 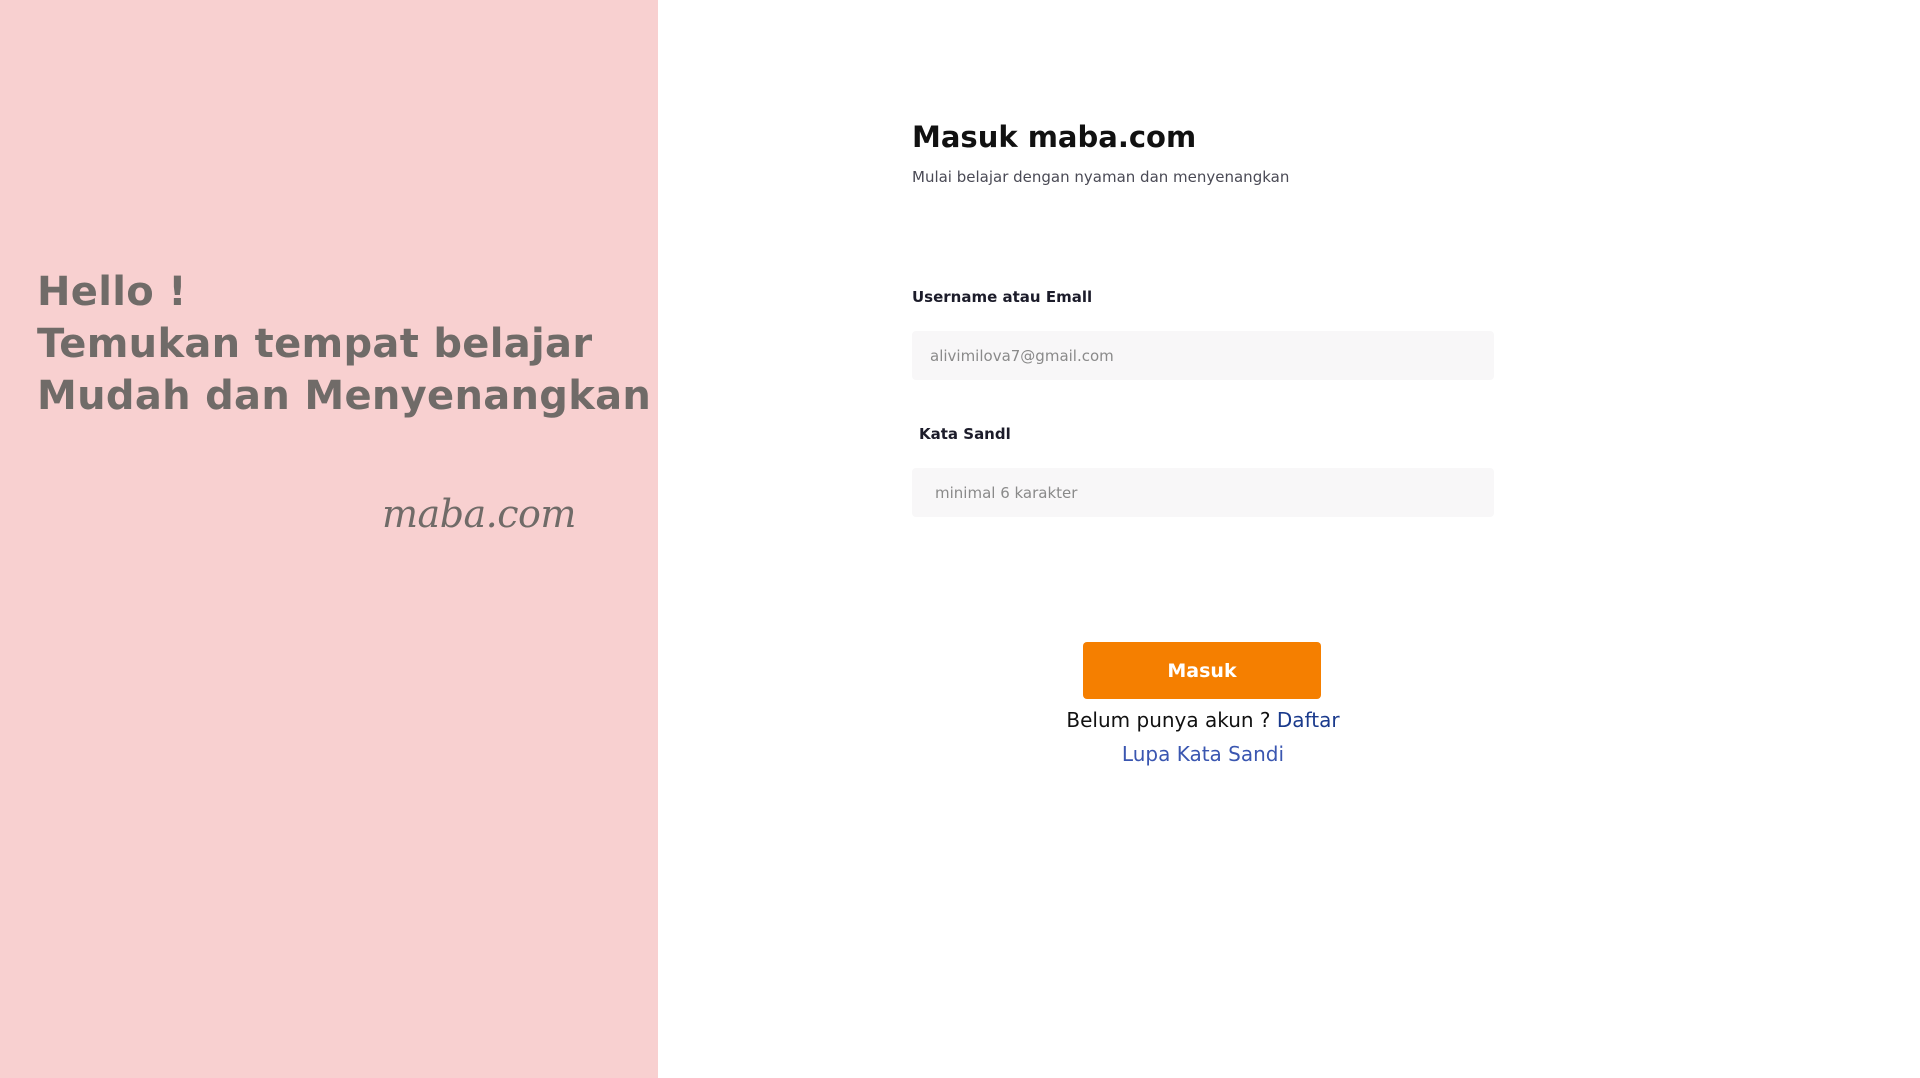 I want to click on brand-logo: maba.com, so click(x=479, y=514).